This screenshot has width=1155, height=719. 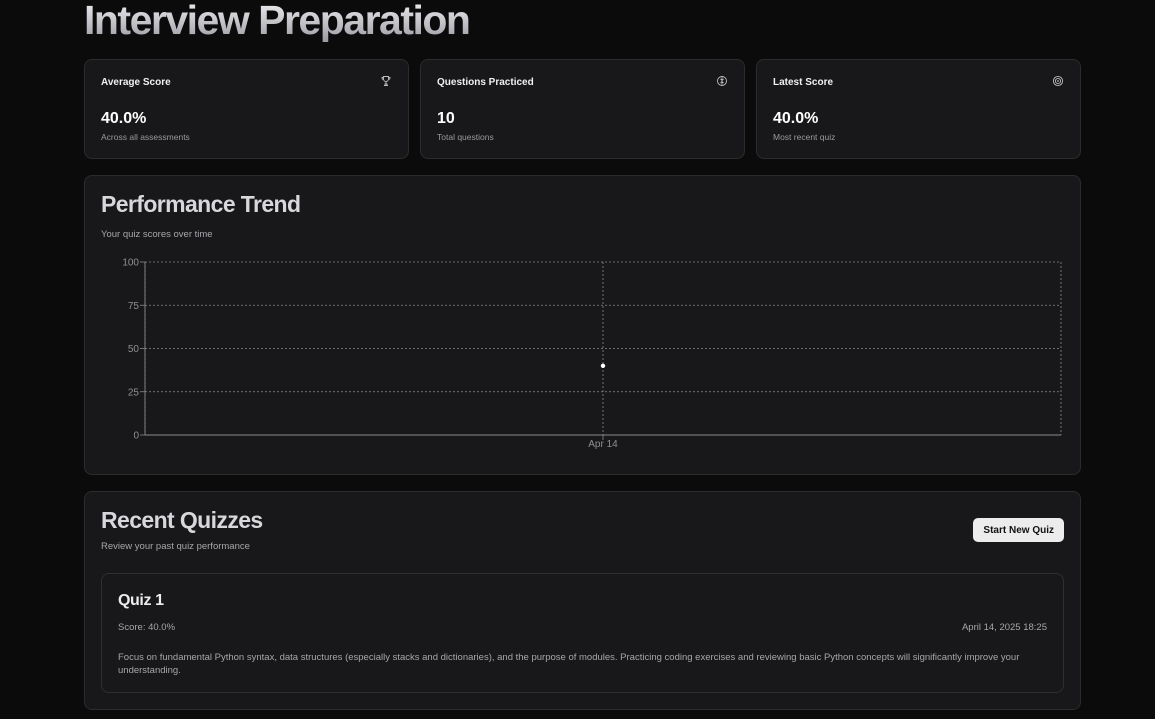 I want to click on quiz-date: April 14, 2025 18:25, so click(x=1004, y=627).